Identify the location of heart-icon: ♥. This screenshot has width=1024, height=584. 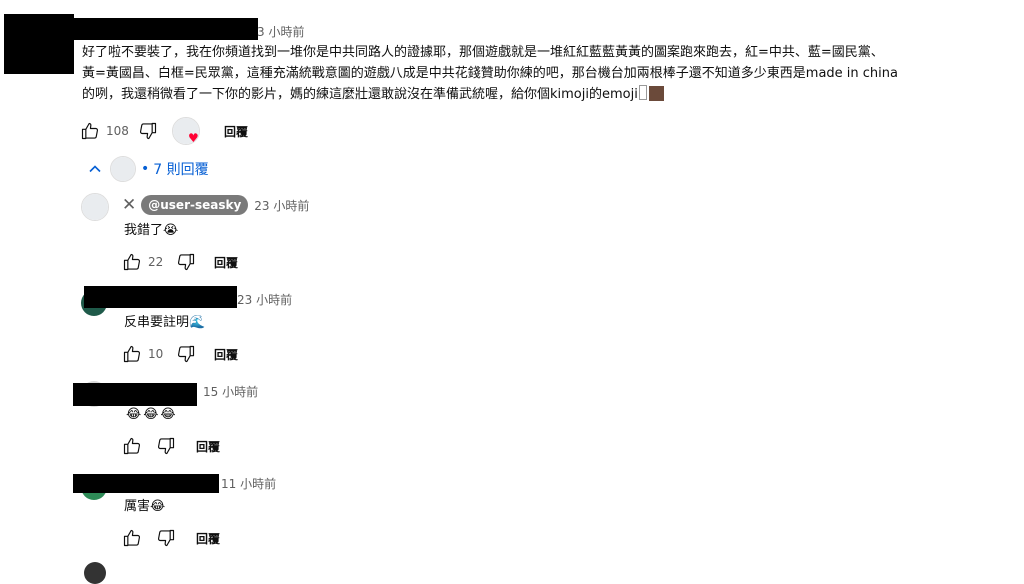
(193, 138).